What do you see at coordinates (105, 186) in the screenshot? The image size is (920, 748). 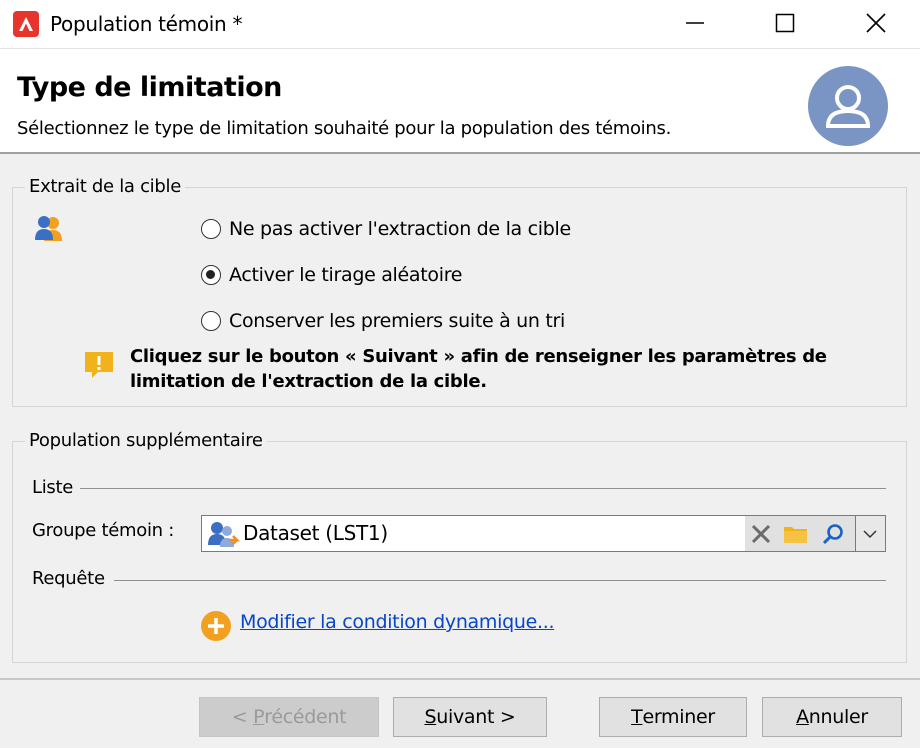 I see `target-extract-title: Extrait de la cible` at bounding box center [105, 186].